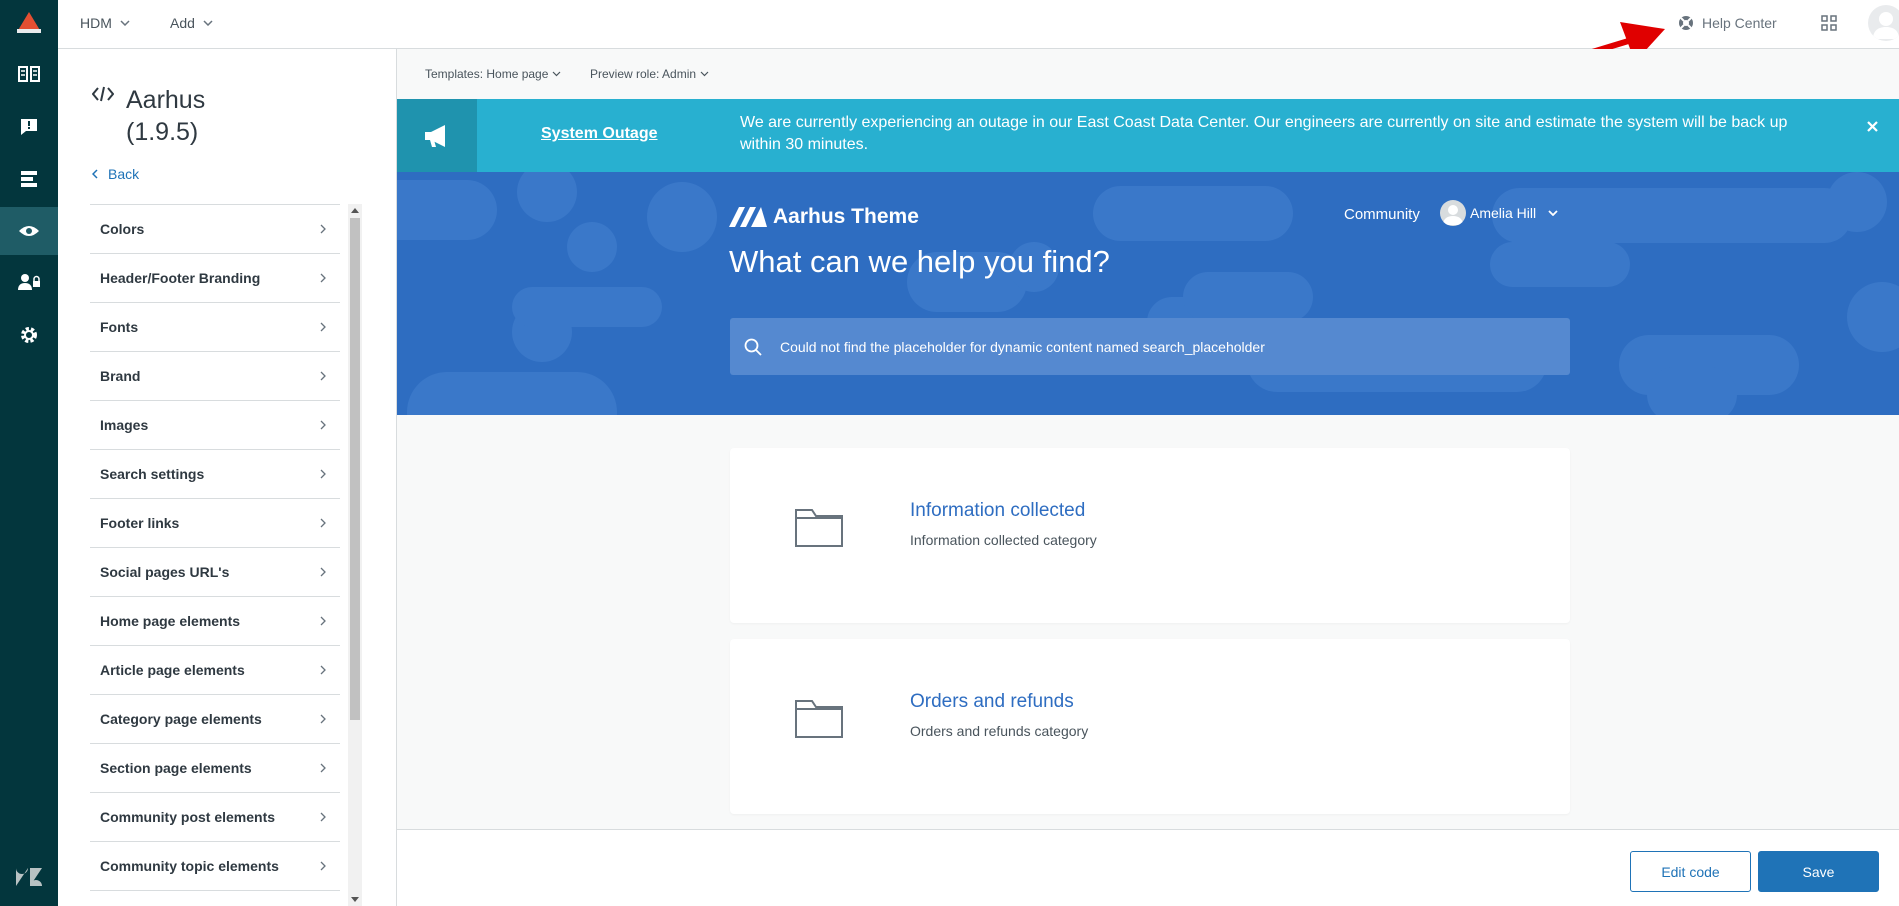 This screenshot has width=1899, height=906. I want to click on settings-item-label: Article page elements, so click(172, 670).